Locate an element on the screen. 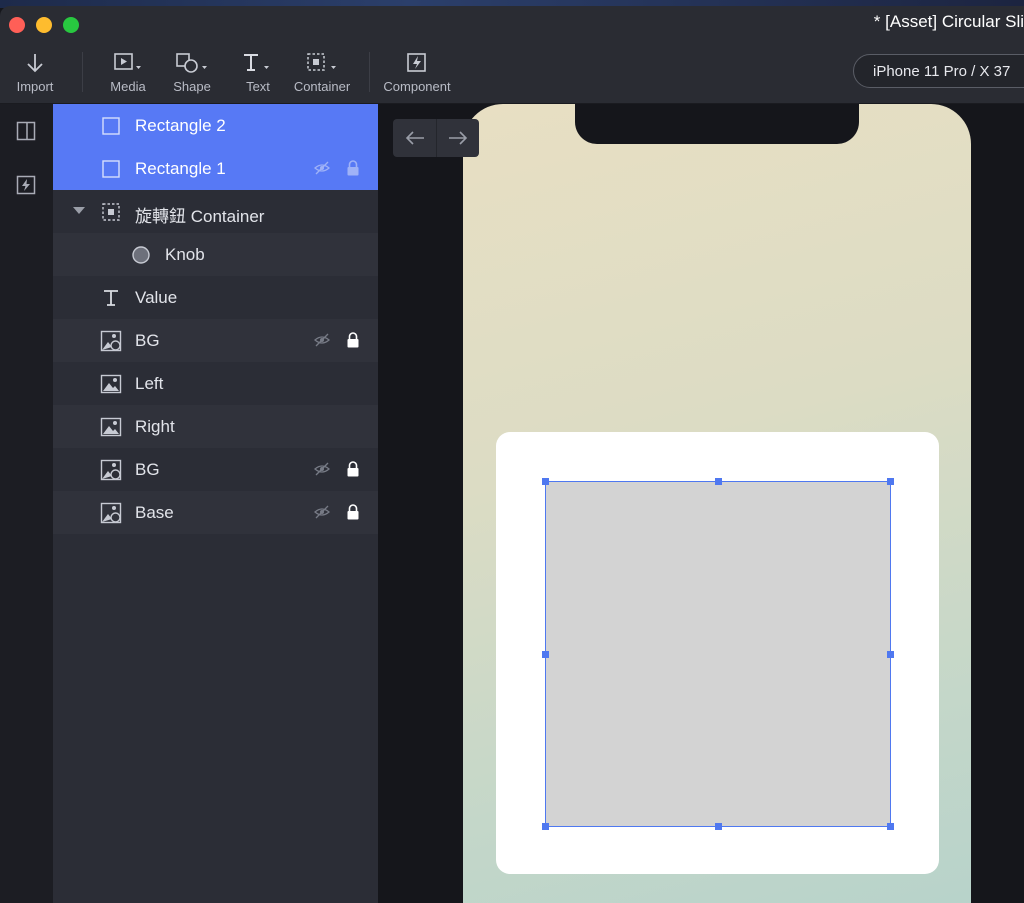 Image resolution: width=1024 pixels, height=903 pixels. minimize-window-button is located at coordinates (44, 25).